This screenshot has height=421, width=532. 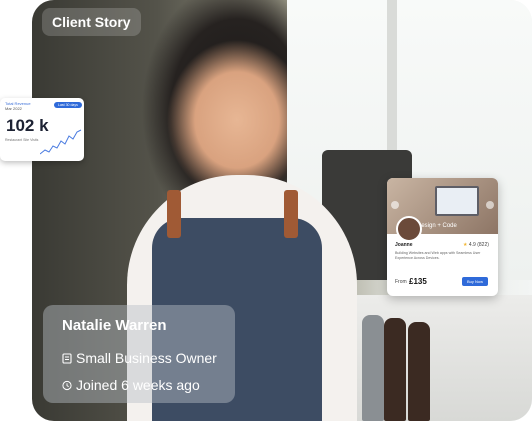 I want to click on cover-tag: Design + Code, so click(x=437, y=226).